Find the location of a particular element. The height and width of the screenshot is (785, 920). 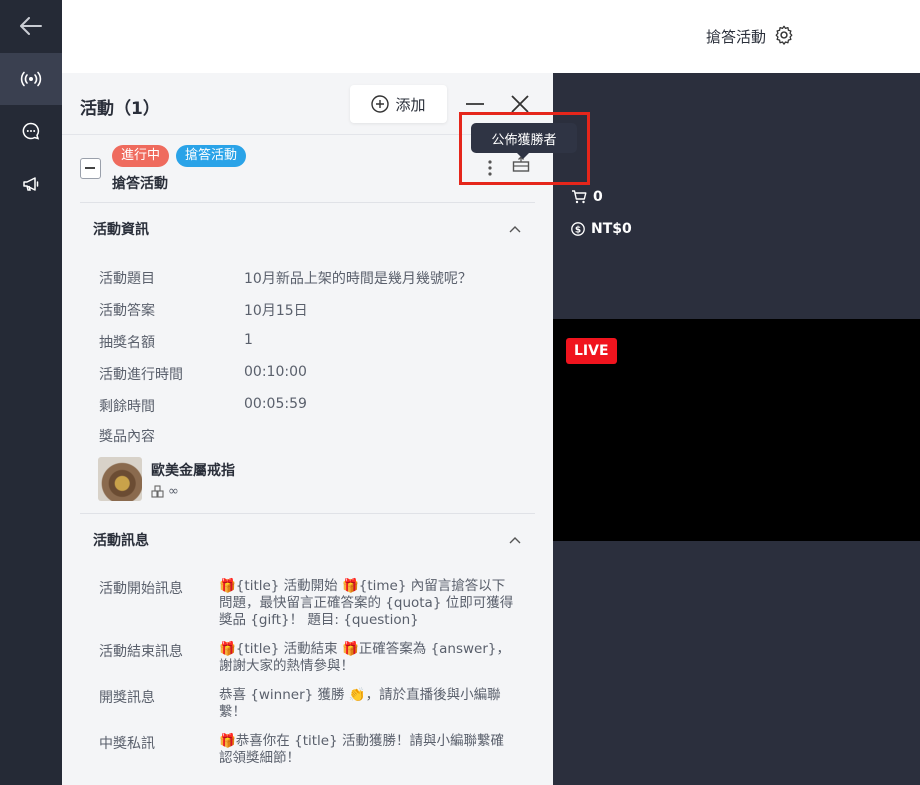

info-value: 00:10:00 is located at coordinates (275, 372).